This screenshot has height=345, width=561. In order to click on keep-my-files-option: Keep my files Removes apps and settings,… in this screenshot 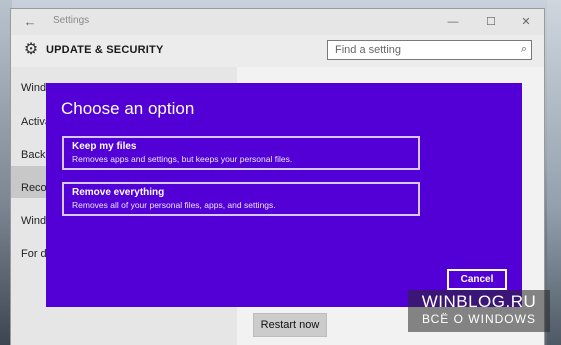, I will do `click(241, 153)`.